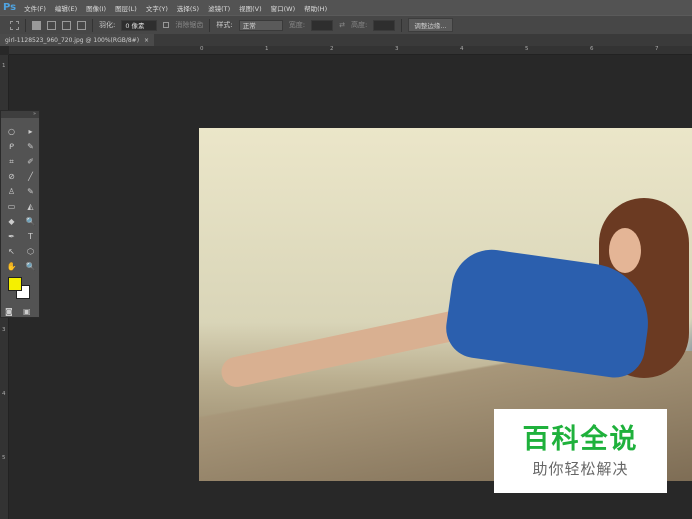  I want to click on menu-view: 视图(V), so click(250, 8).